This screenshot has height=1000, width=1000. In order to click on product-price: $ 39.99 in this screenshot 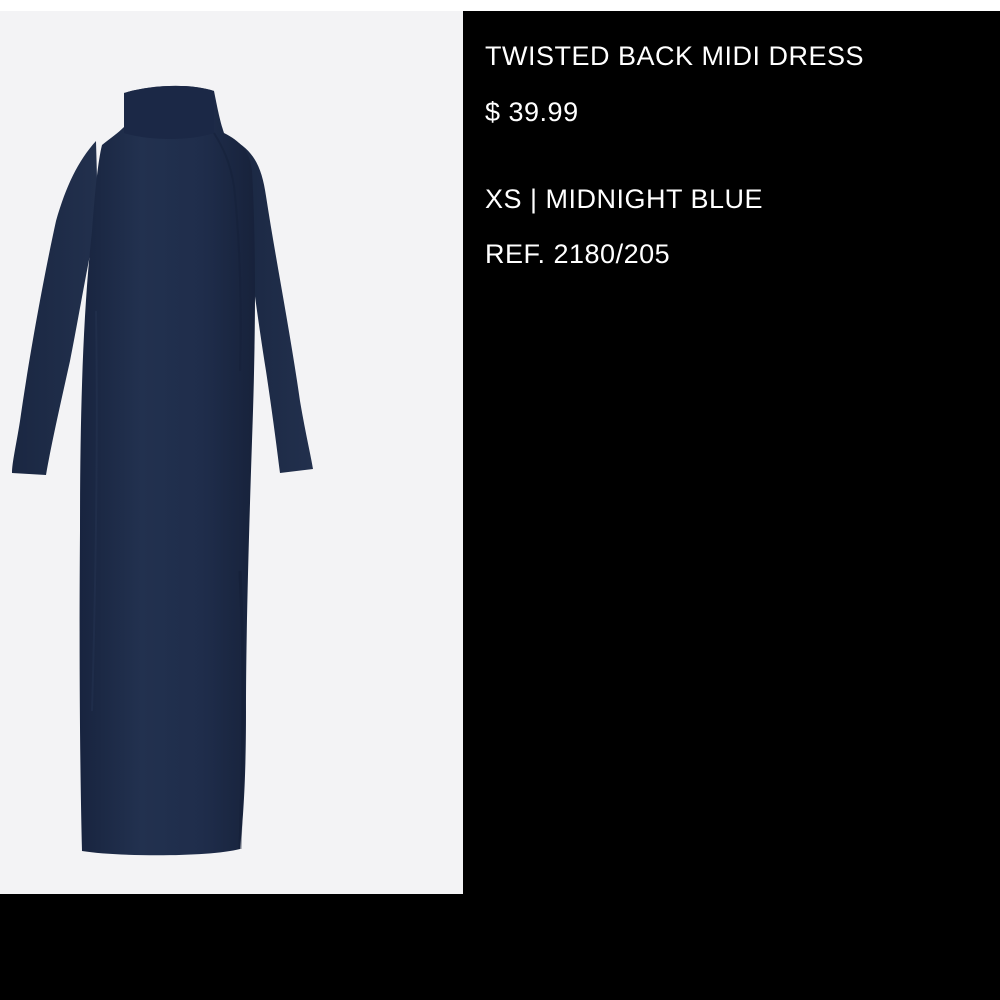, I will do `click(532, 112)`.